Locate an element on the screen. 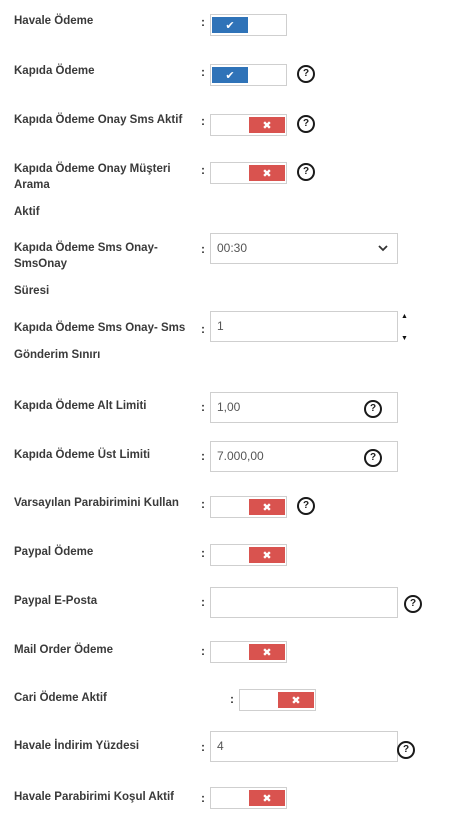 This screenshot has width=457, height=817. input-havale-indirim: 4 is located at coordinates (304, 746).